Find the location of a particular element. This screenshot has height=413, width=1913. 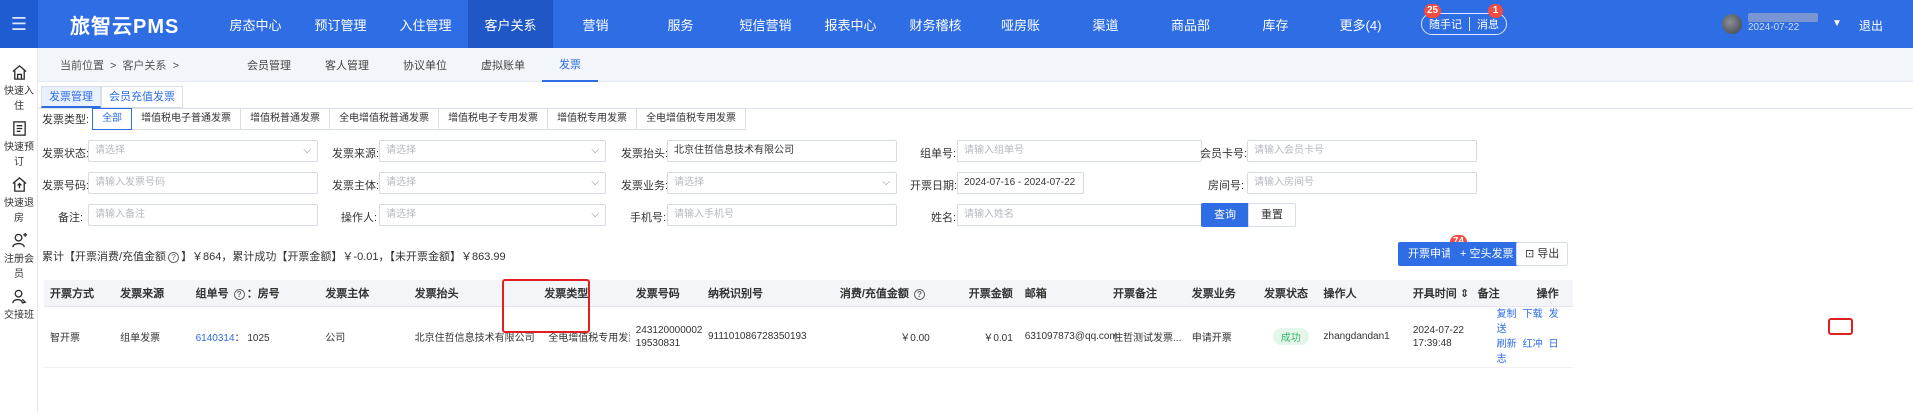

sub-nav: 会员管理 客人管理 协议单位 虚拟账单 发票 is located at coordinates (414, 65).